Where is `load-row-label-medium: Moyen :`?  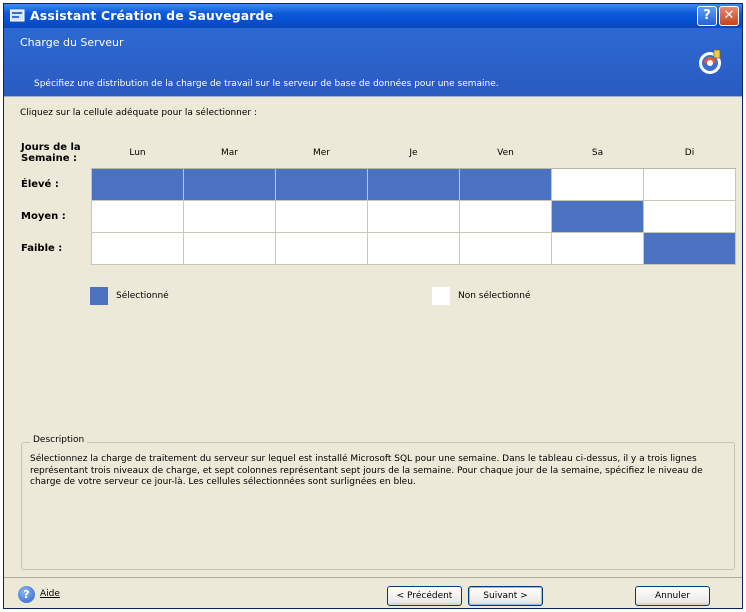
load-row-label-medium: Moyen : is located at coordinates (43, 216).